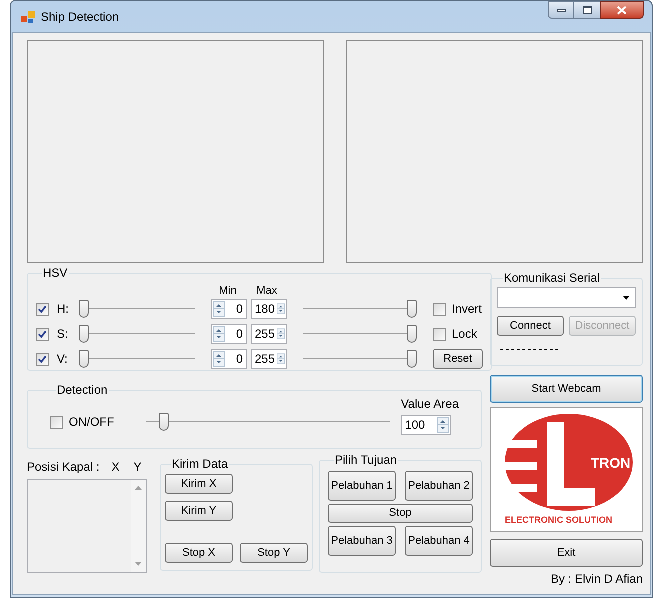 This screenshot has height=598, width=663. Describe the element at coordinates (138, 526) in the screenshot. I see `scrollbar` at that location.